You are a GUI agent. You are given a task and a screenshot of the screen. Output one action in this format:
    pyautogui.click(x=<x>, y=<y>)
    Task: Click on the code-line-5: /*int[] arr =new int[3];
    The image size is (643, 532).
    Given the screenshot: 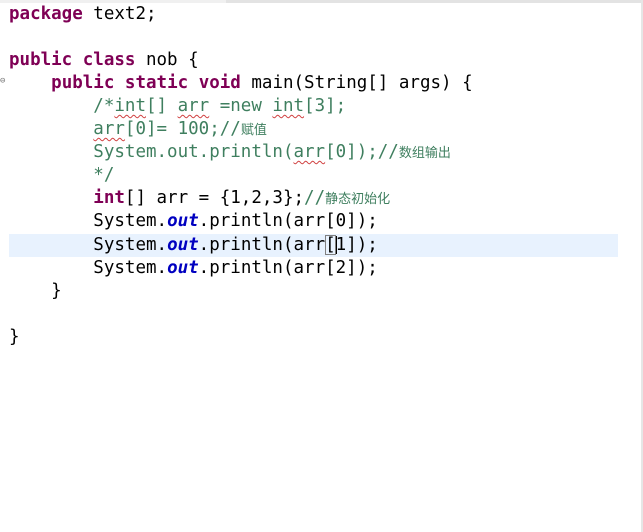 What is the action you would take?
    pyautogui.click(x=177, y=106)
    